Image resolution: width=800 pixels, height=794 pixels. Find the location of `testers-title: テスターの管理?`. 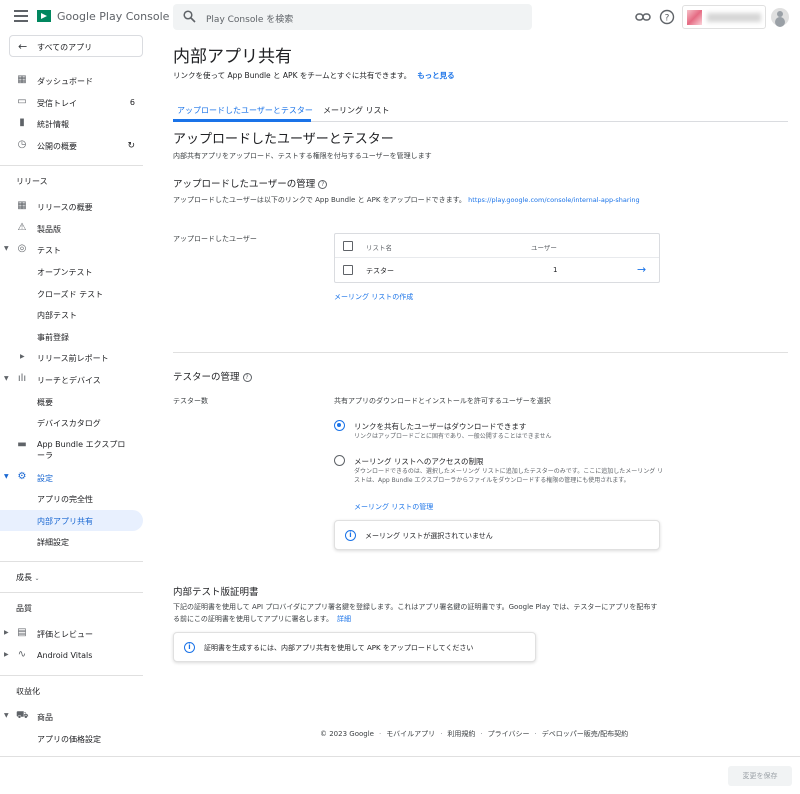

testers-title: テスターの管理? is located at coordinates (212, 376).